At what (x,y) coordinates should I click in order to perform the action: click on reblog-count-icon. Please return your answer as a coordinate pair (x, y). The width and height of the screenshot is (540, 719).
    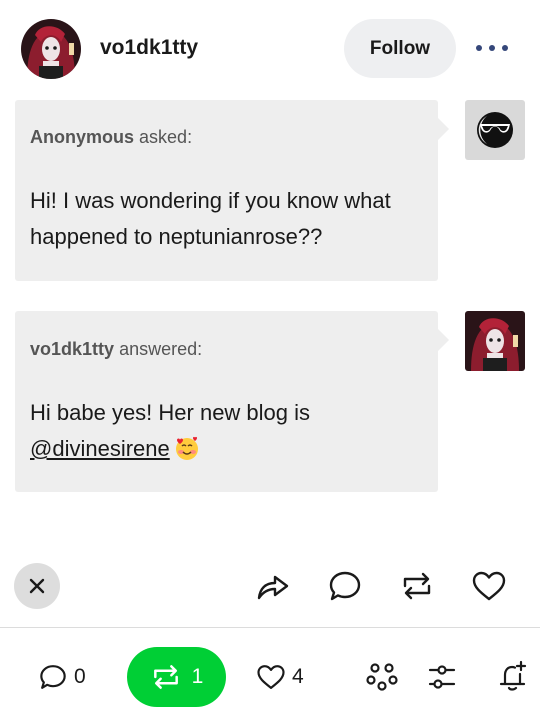
    Looking at the image, I should click on (165, 677).